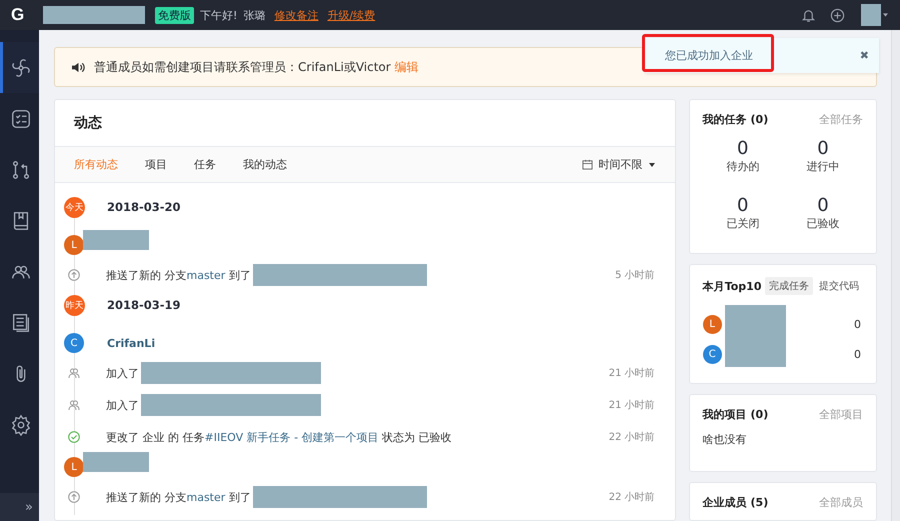 This screenshot has height=521, width=900. Describe the element at coordinates (78, 67) in the screenshot. I see `speaker-icon` at that location.